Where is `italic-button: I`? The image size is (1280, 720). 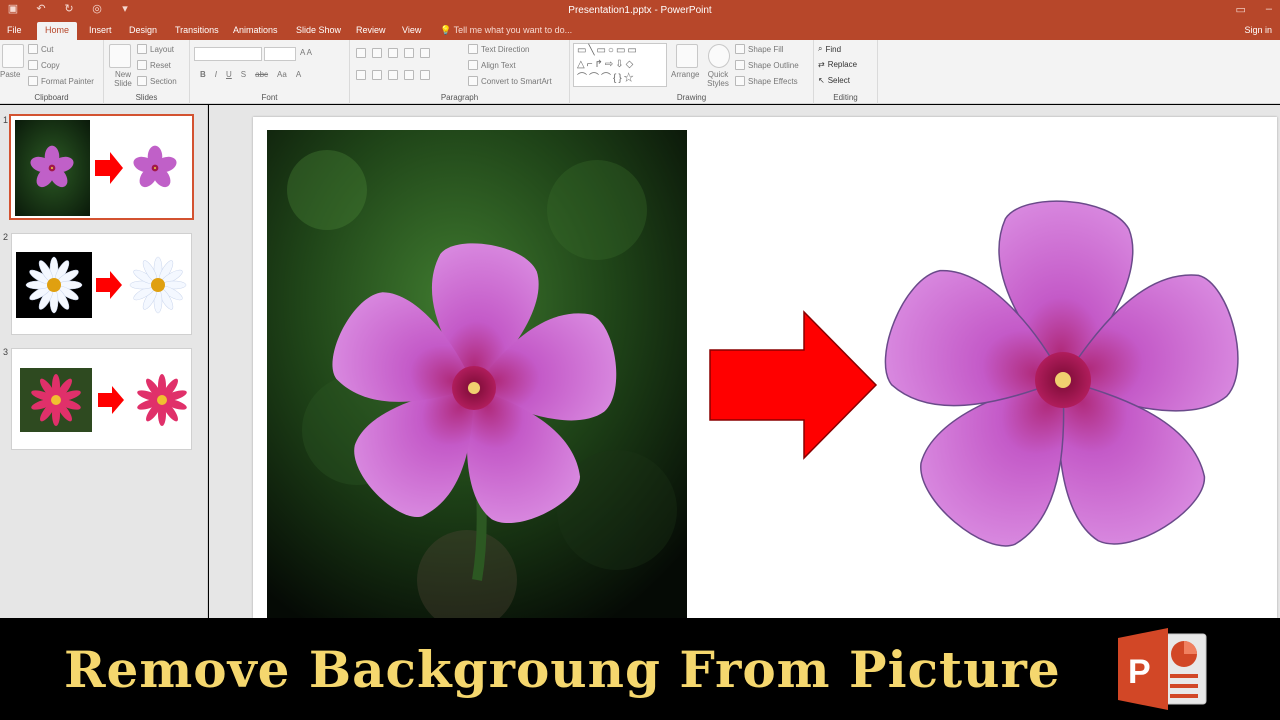 italic-button: I is located at coordinates (216, 74).